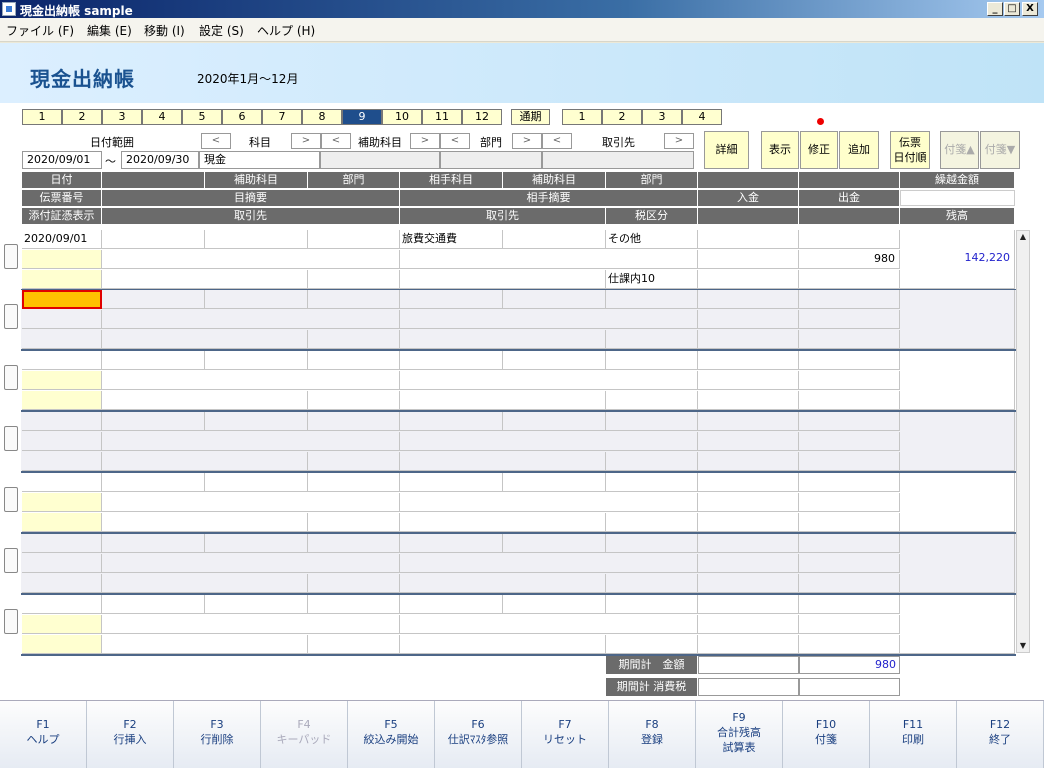 Image resolution: width=1044 pixels, height=768 pixels. What do you see at coordinates (442, 117) in the screenshot?
I see `tab-month-11: 11` at bounding box center [442, 117].